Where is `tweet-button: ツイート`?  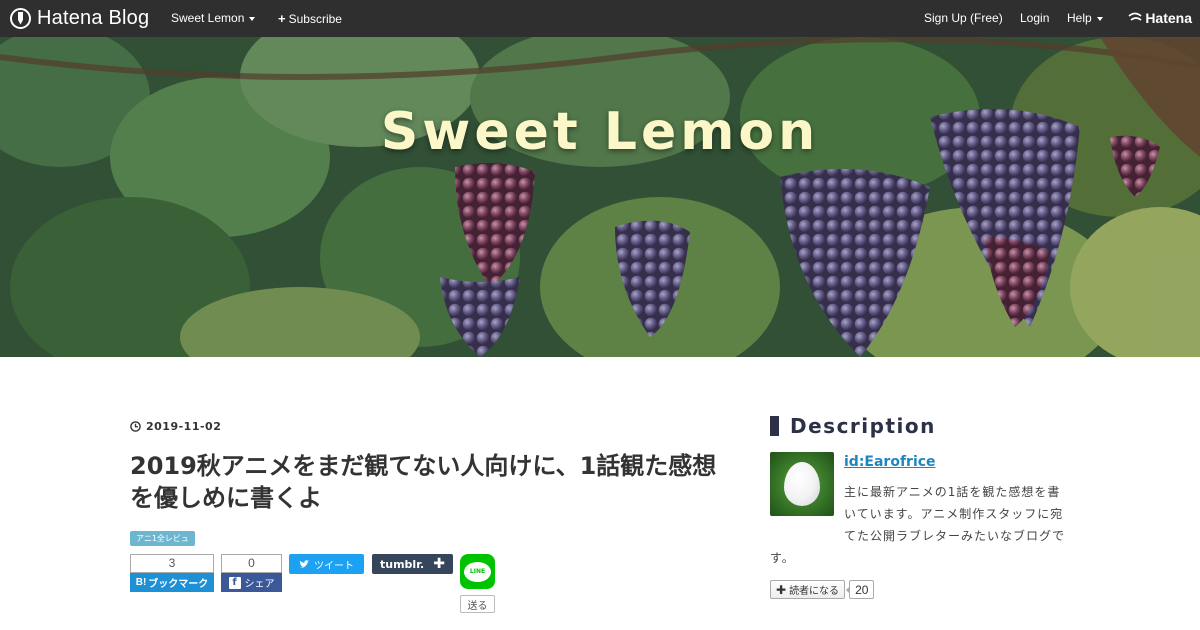
tweet-button: ツイート is located at coordinates (326, 564).